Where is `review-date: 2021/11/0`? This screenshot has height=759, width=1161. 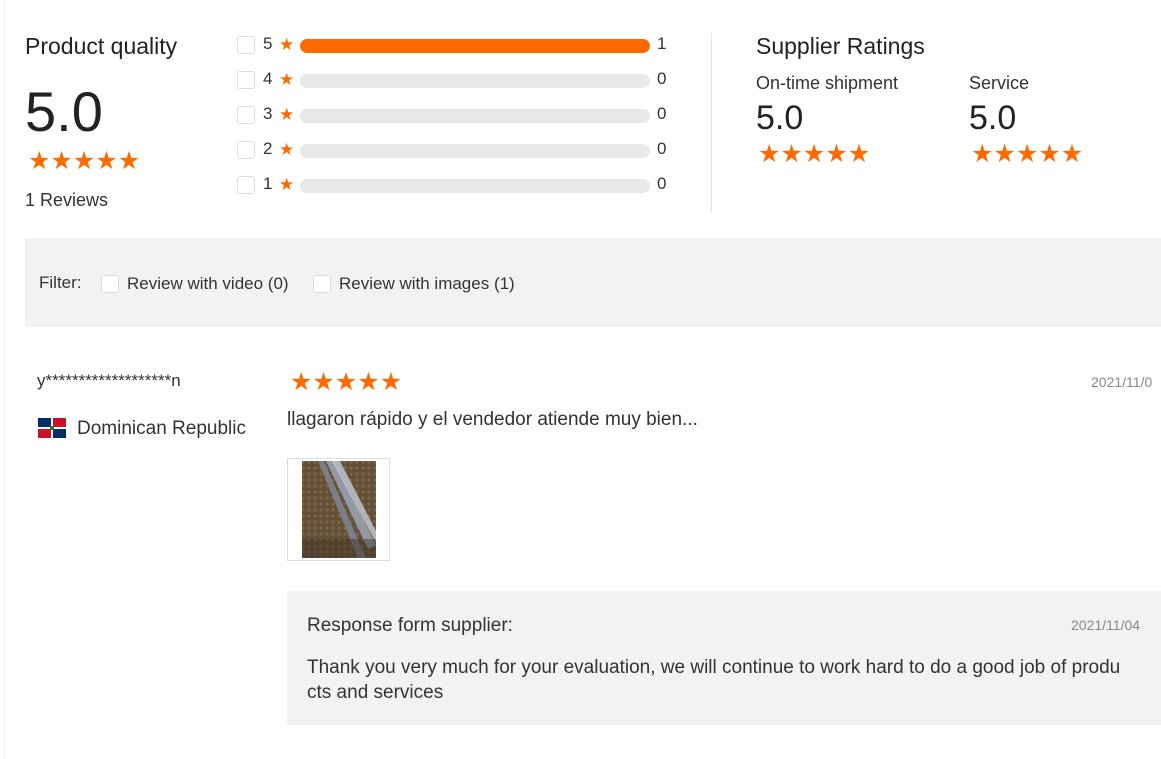 review-date: 2021/11/0 is located at coordinates (1122, 382).